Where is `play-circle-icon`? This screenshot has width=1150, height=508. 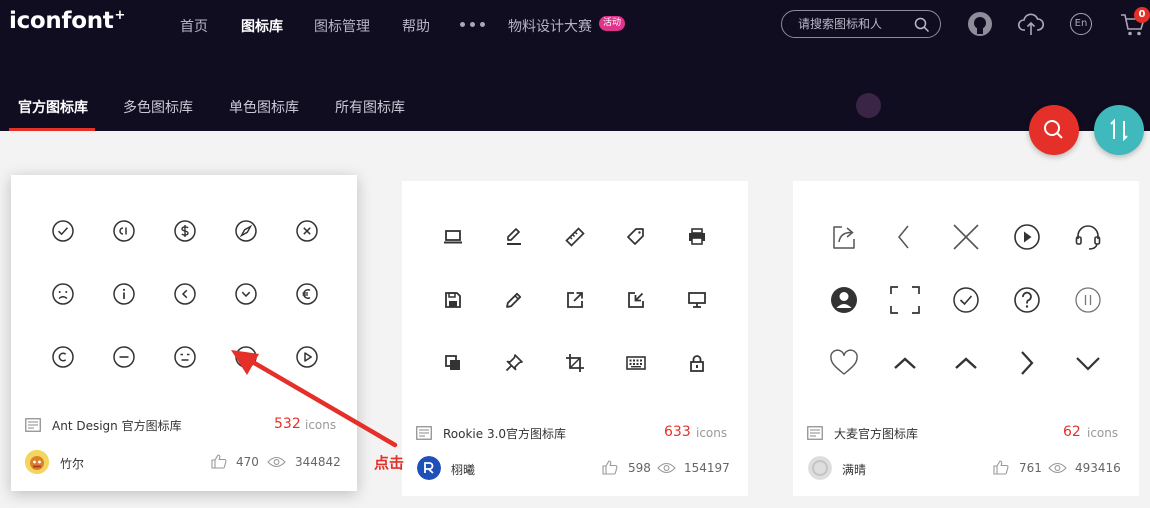 play-circle-icon is located at coordinates (1026, 236).